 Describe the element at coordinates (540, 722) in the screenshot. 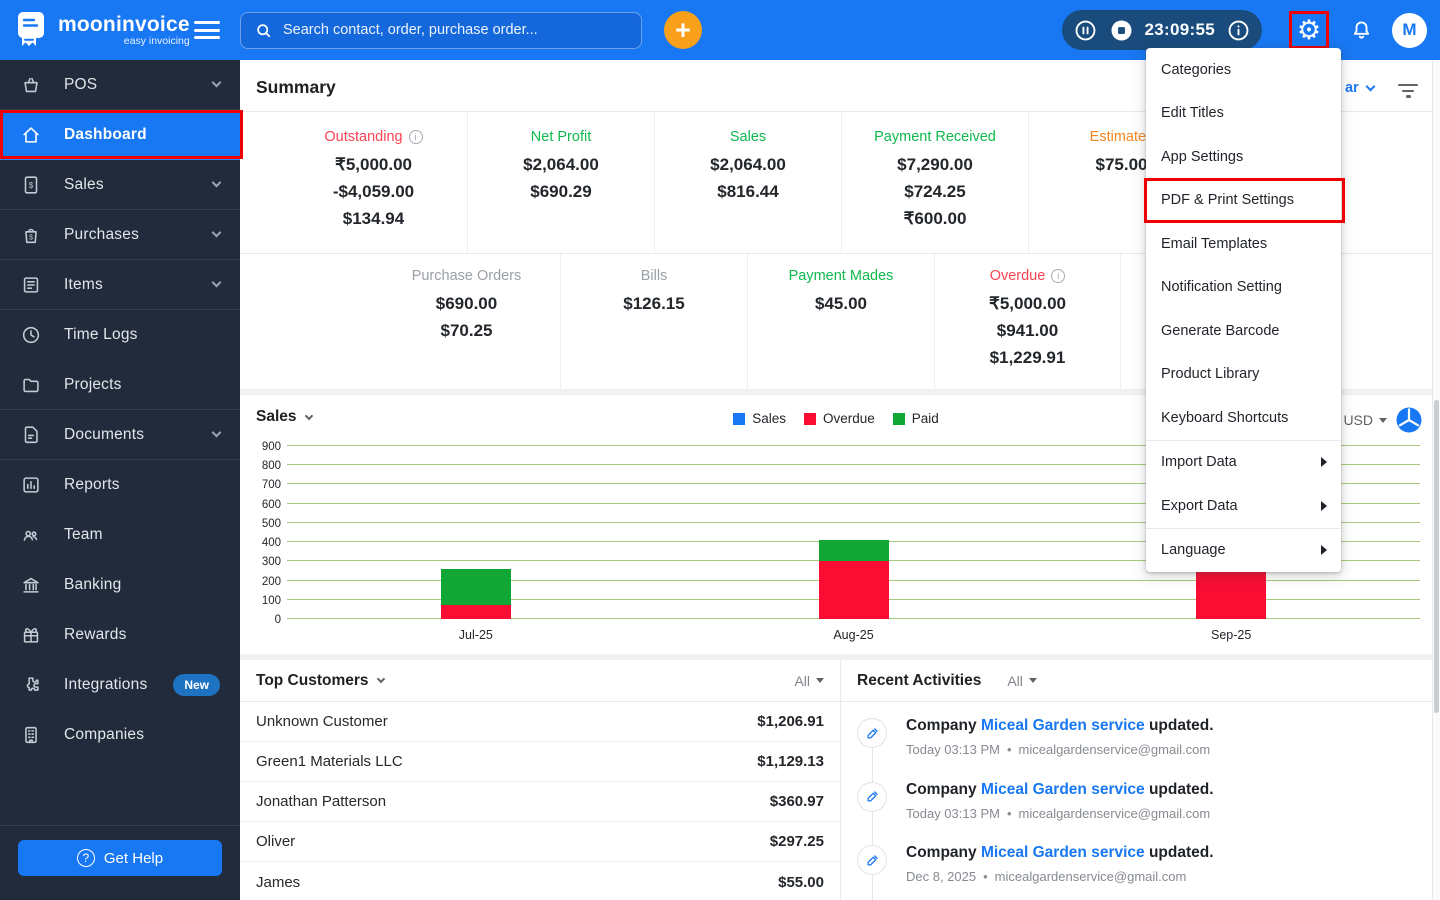

I see `customer-row: Unknown Customer $1,206.91` at that location.